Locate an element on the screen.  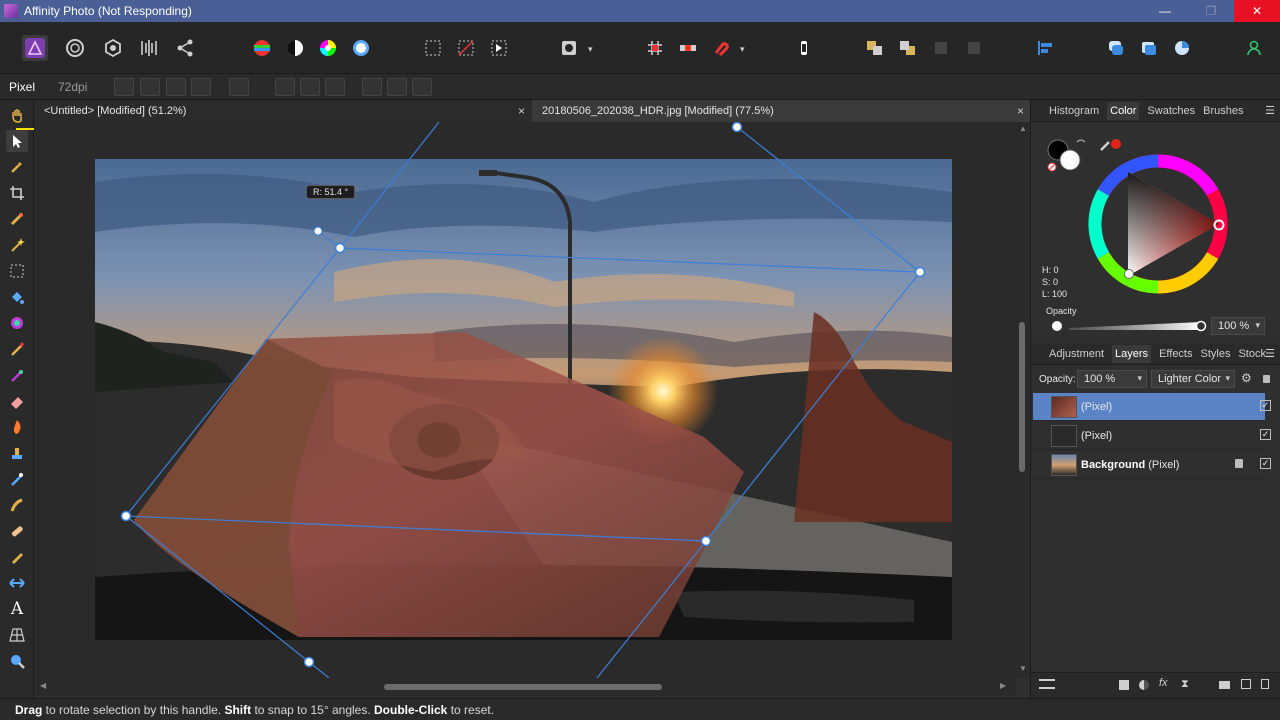
gradient-tool is located at coordinates (17, 323).